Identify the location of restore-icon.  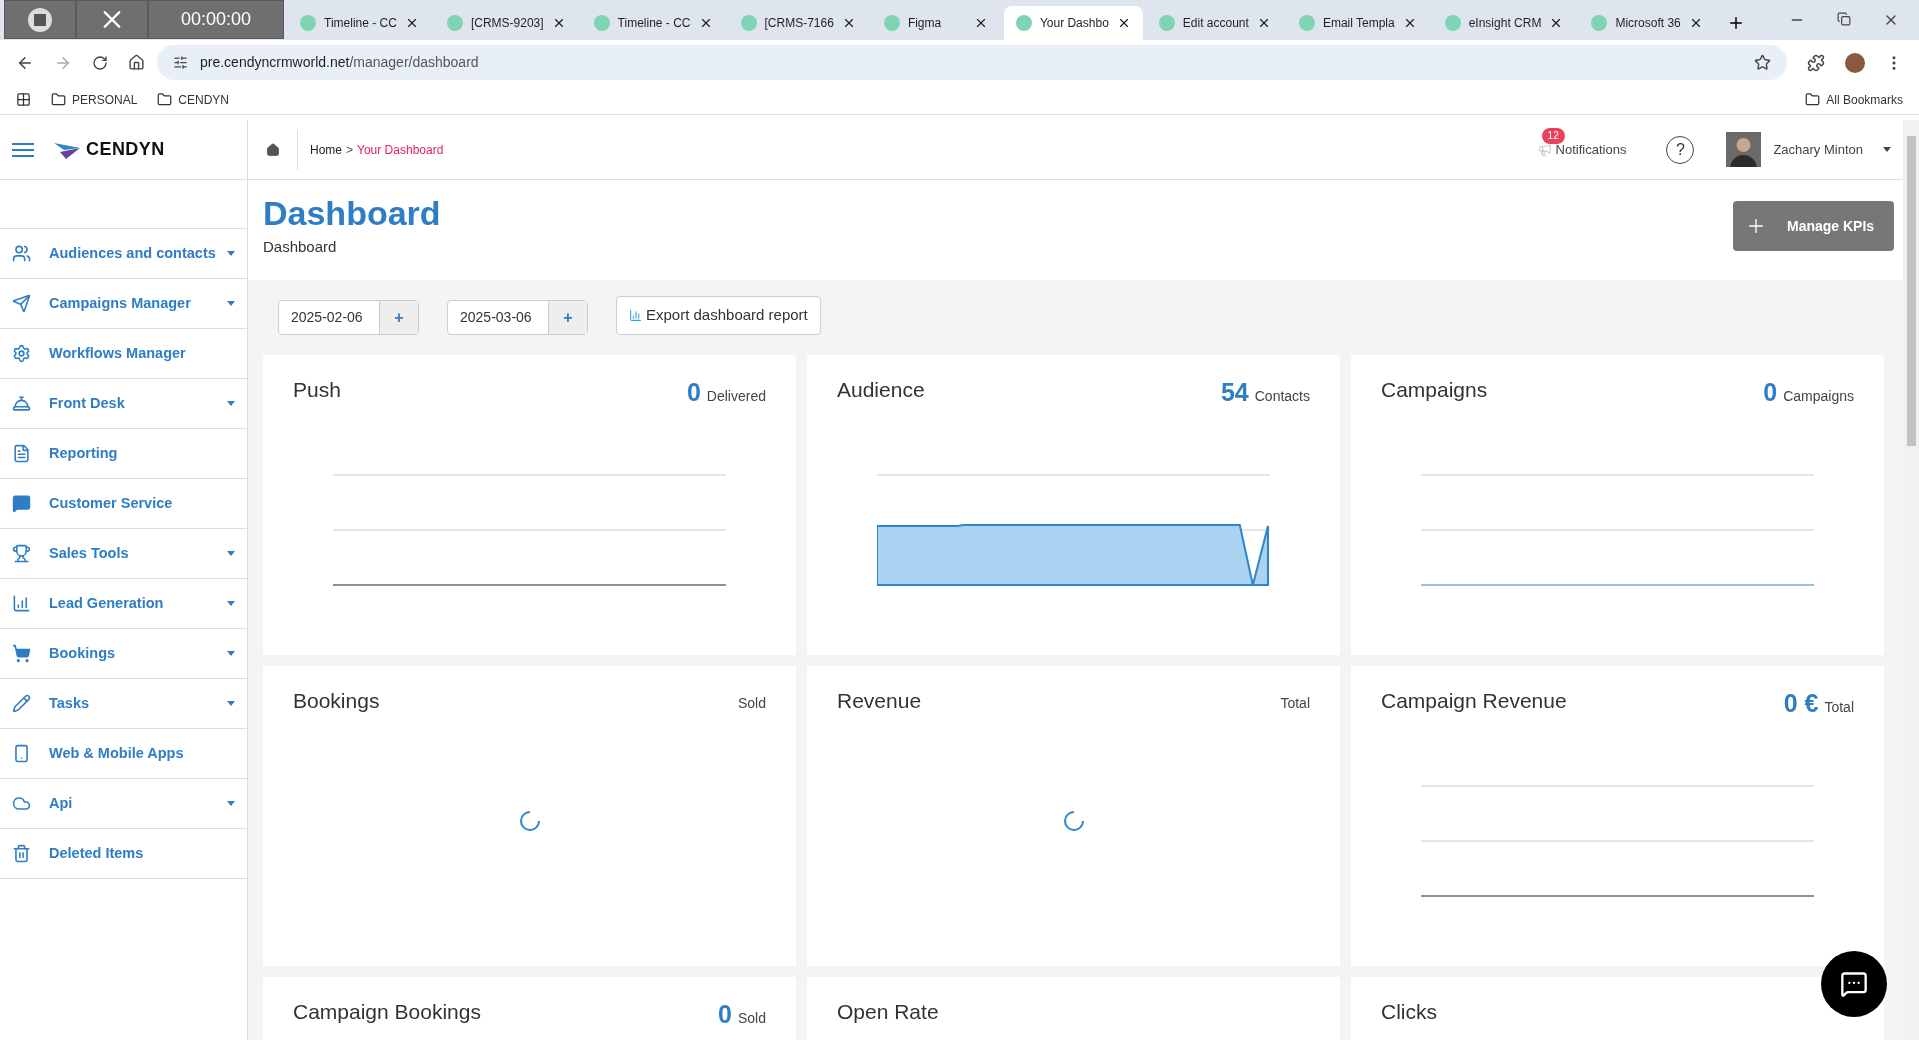
(1844, 19).